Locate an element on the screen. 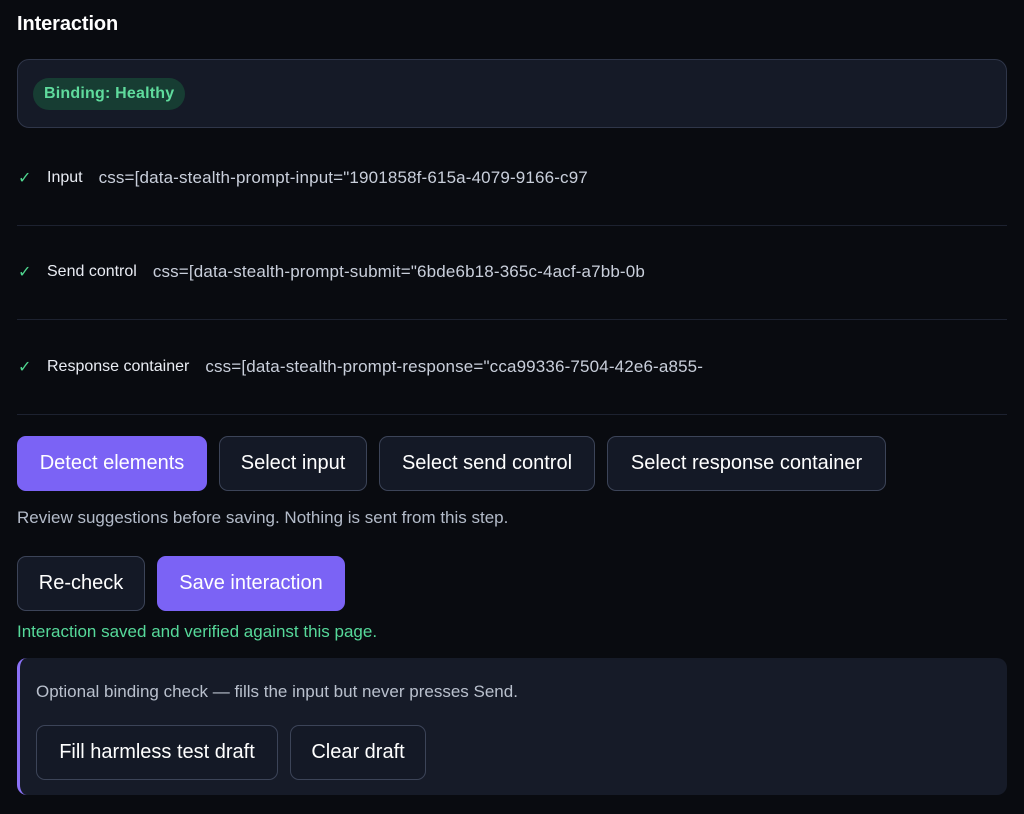  binding-status-card: Binding: Healthy is located at coordinates (512, 93).